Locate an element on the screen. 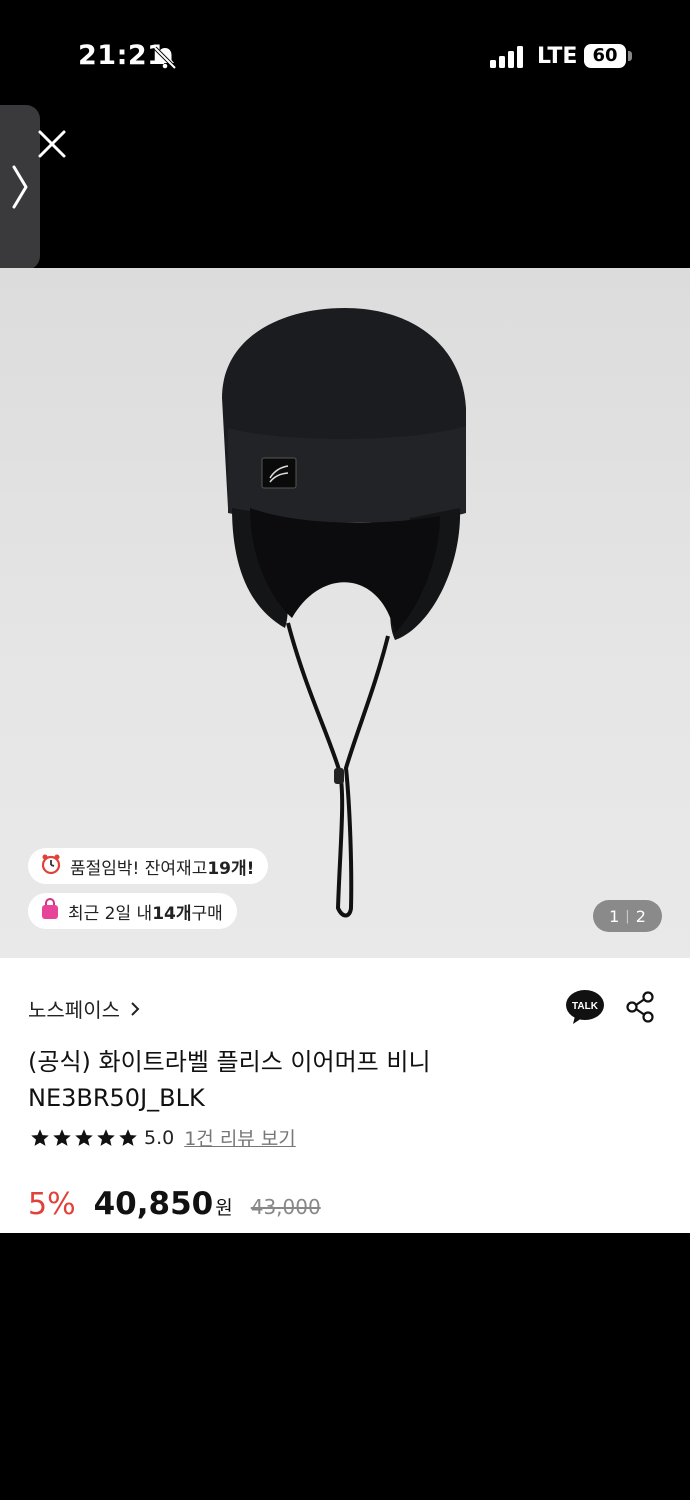 The image size is (690, 1500). rating-value: 5.0 is located at coordinates (159, 1137).